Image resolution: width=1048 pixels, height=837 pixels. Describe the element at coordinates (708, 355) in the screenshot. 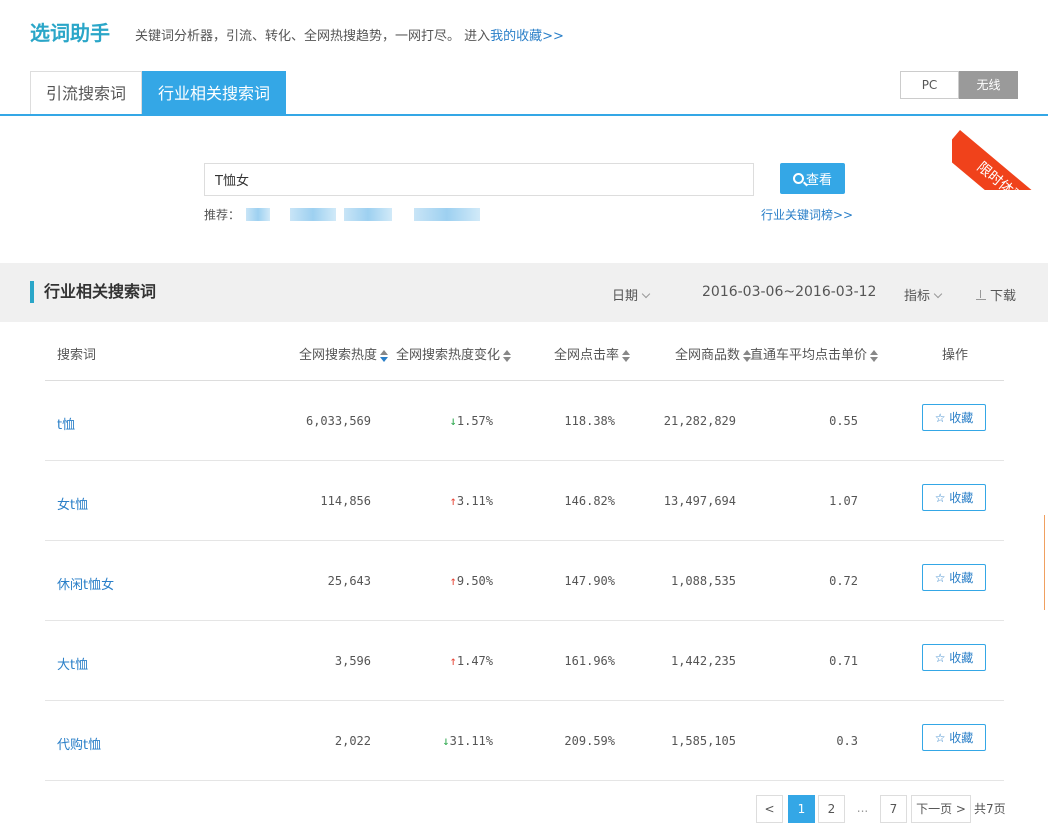

I see `col-items-label: 全网商品数` at that location.